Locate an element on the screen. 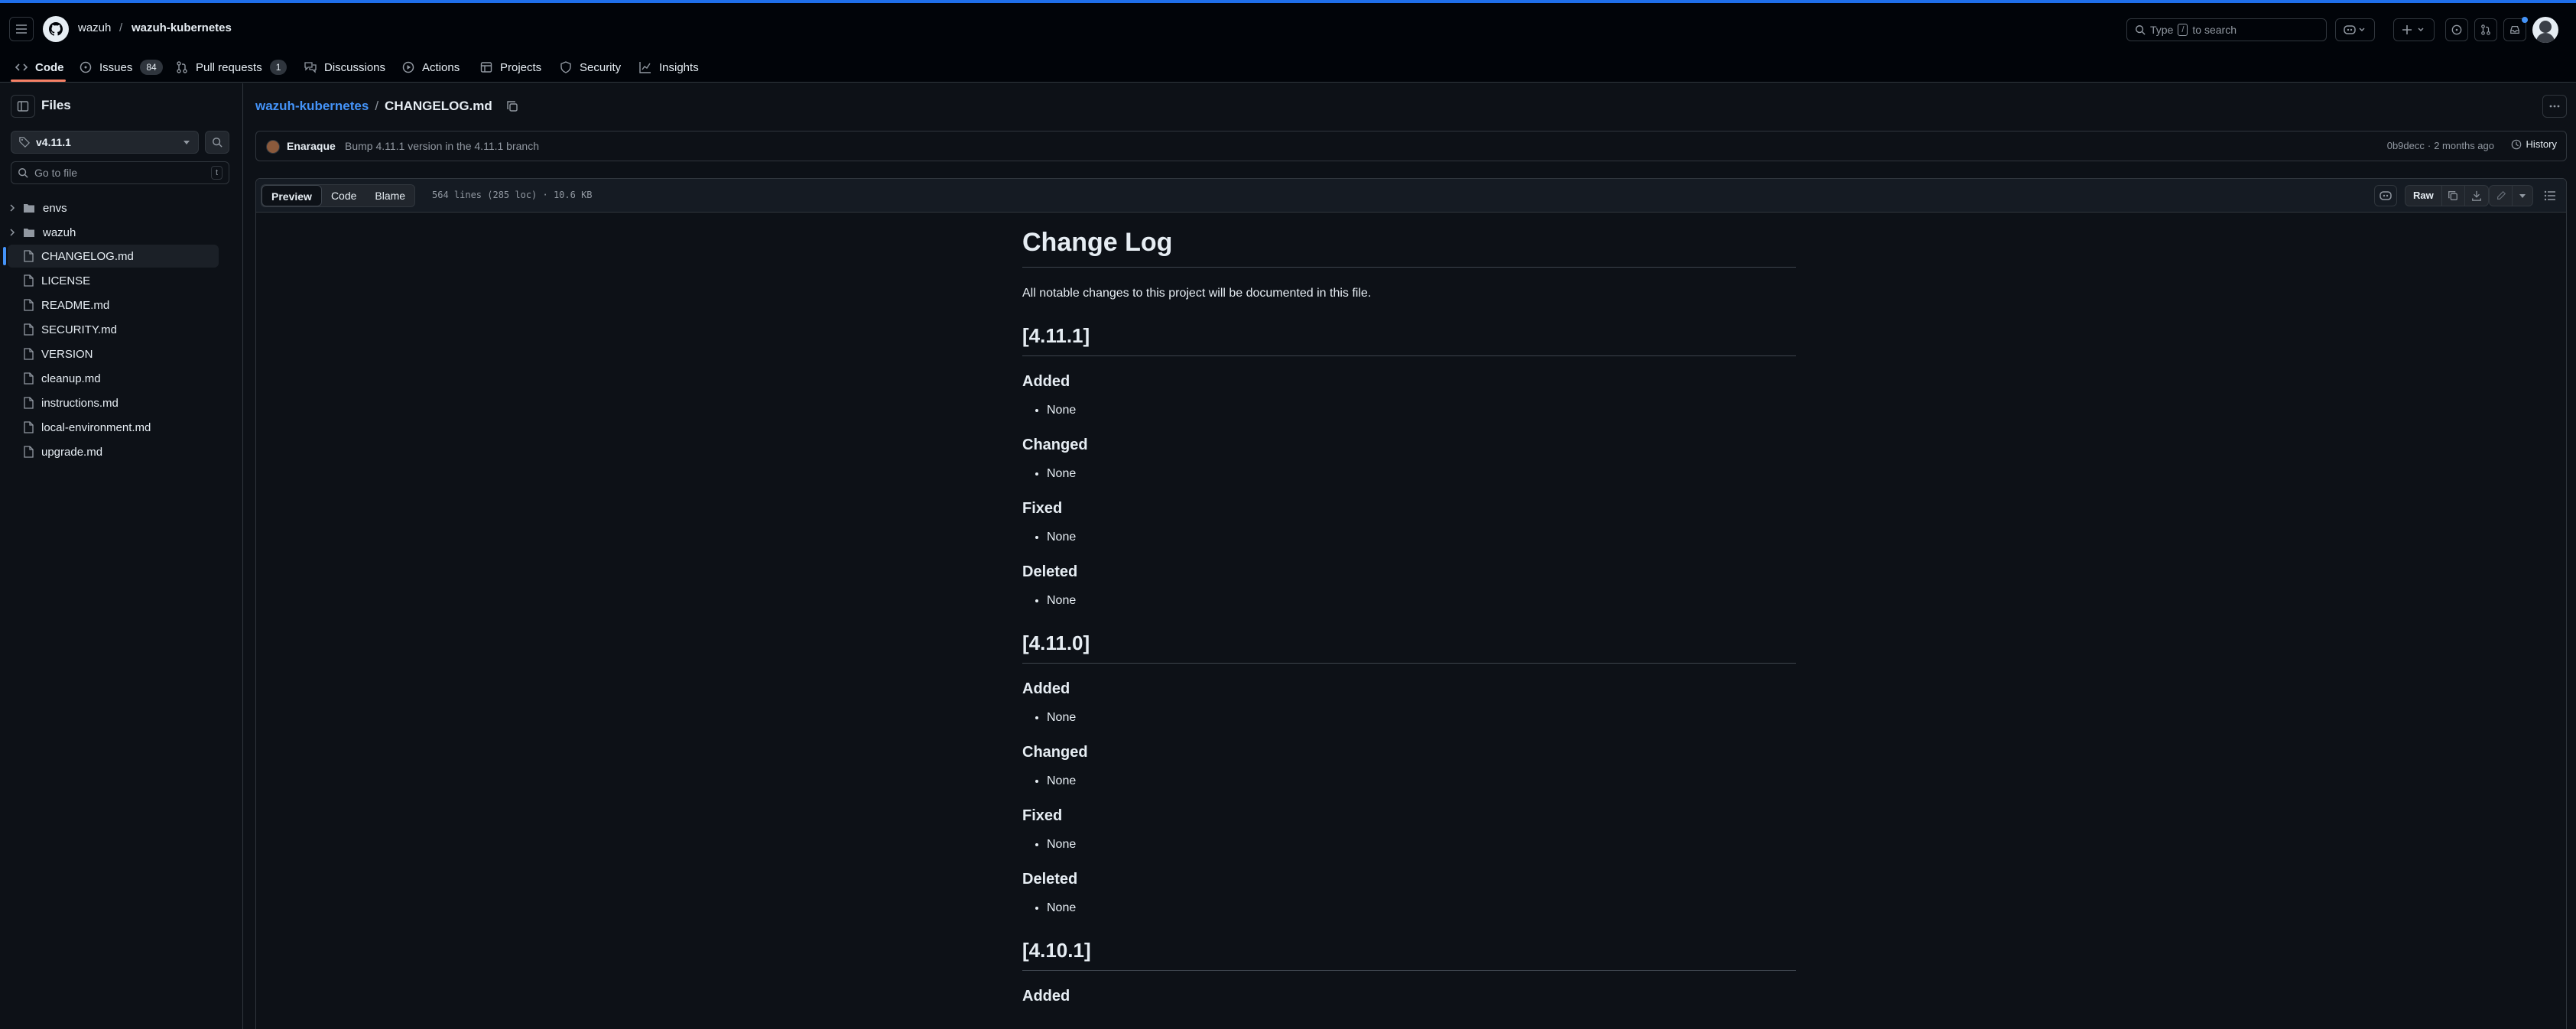  table-icon is located at coordinates (486, 67).